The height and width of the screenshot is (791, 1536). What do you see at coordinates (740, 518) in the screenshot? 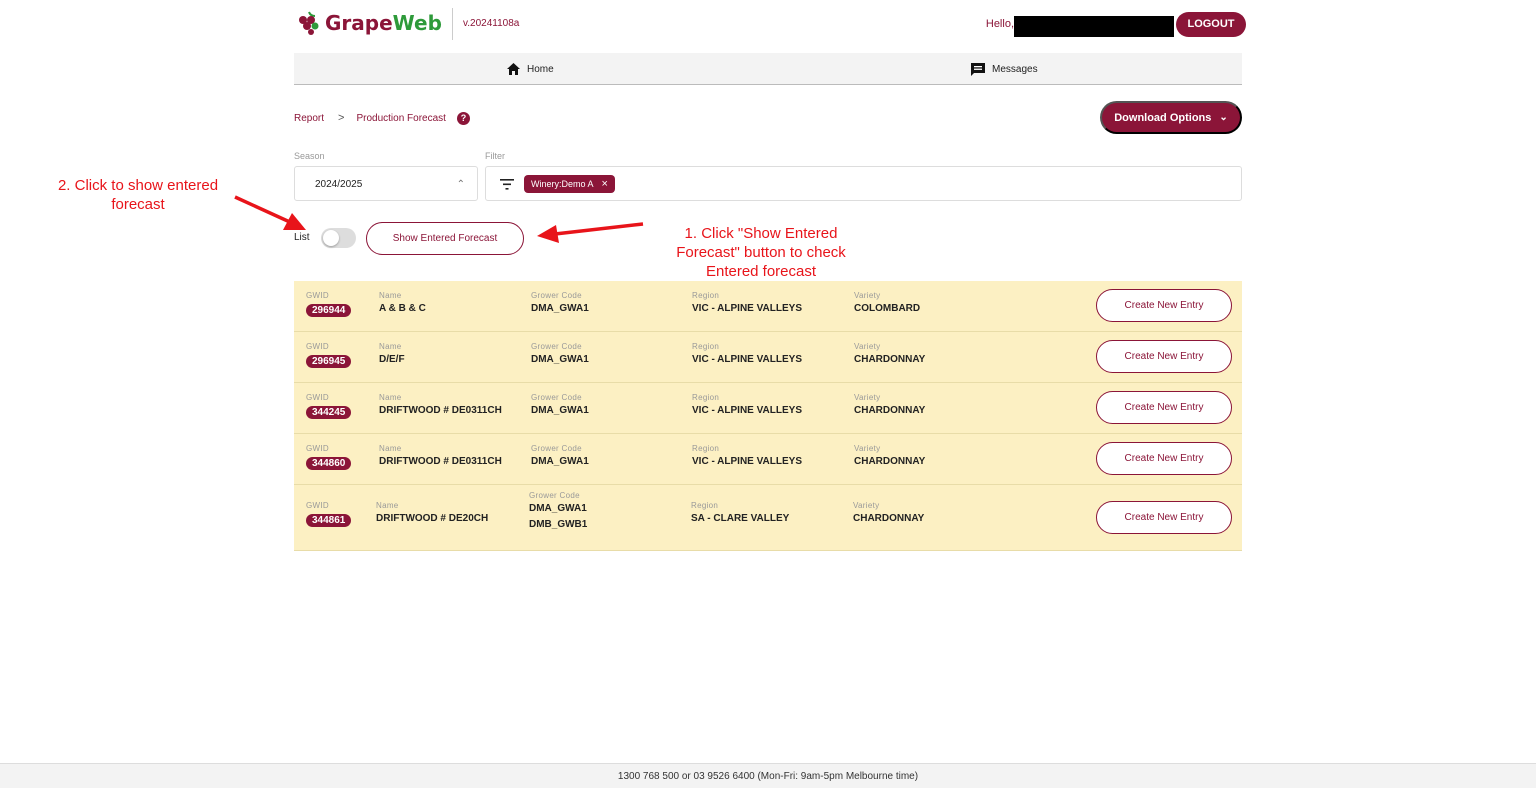
I see `region-value: SA - CLARE VALLEY` at bounding box center [740, 518].